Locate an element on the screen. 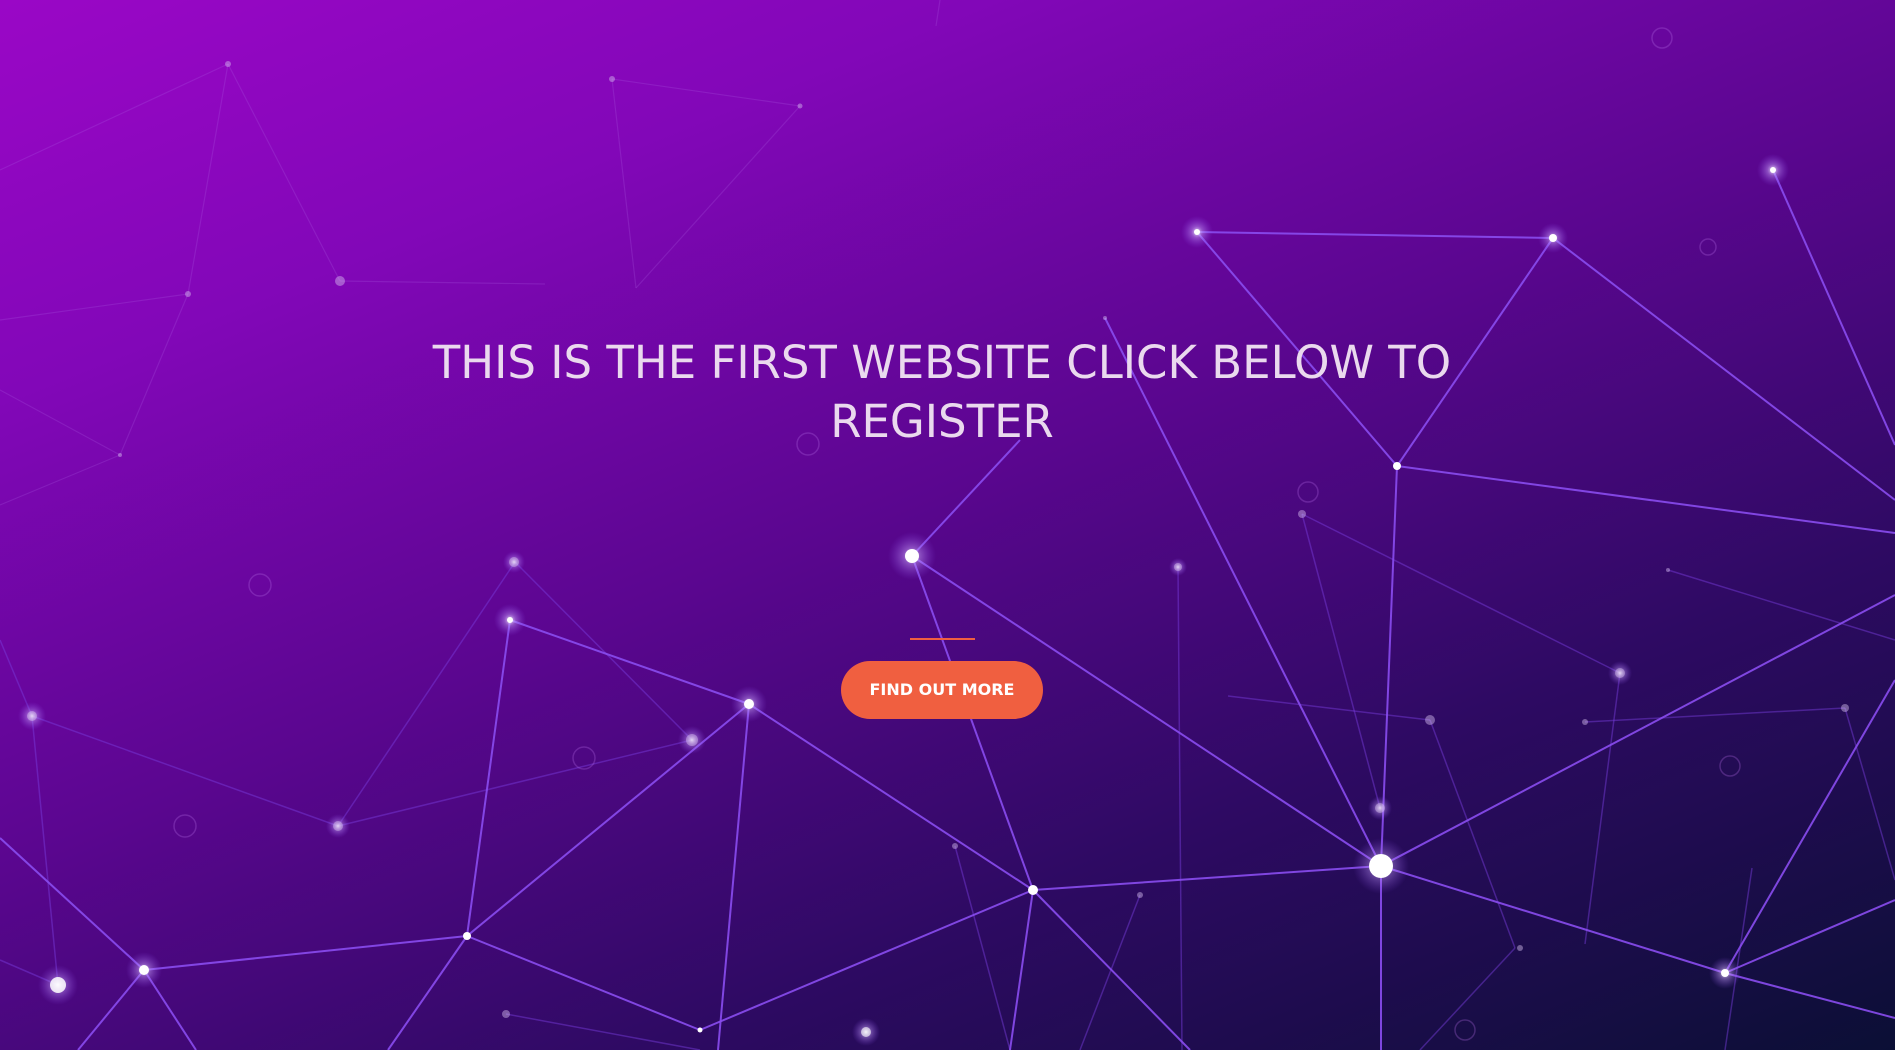  find-out-more-button: FIND OUT MORE is located at coordinates (942, 690).